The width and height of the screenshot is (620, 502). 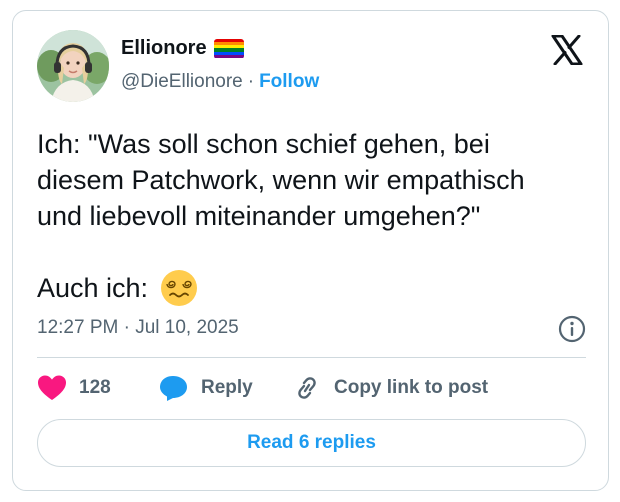 I want to click on author-name-row: Ellionore, so click(x=182, y=48).